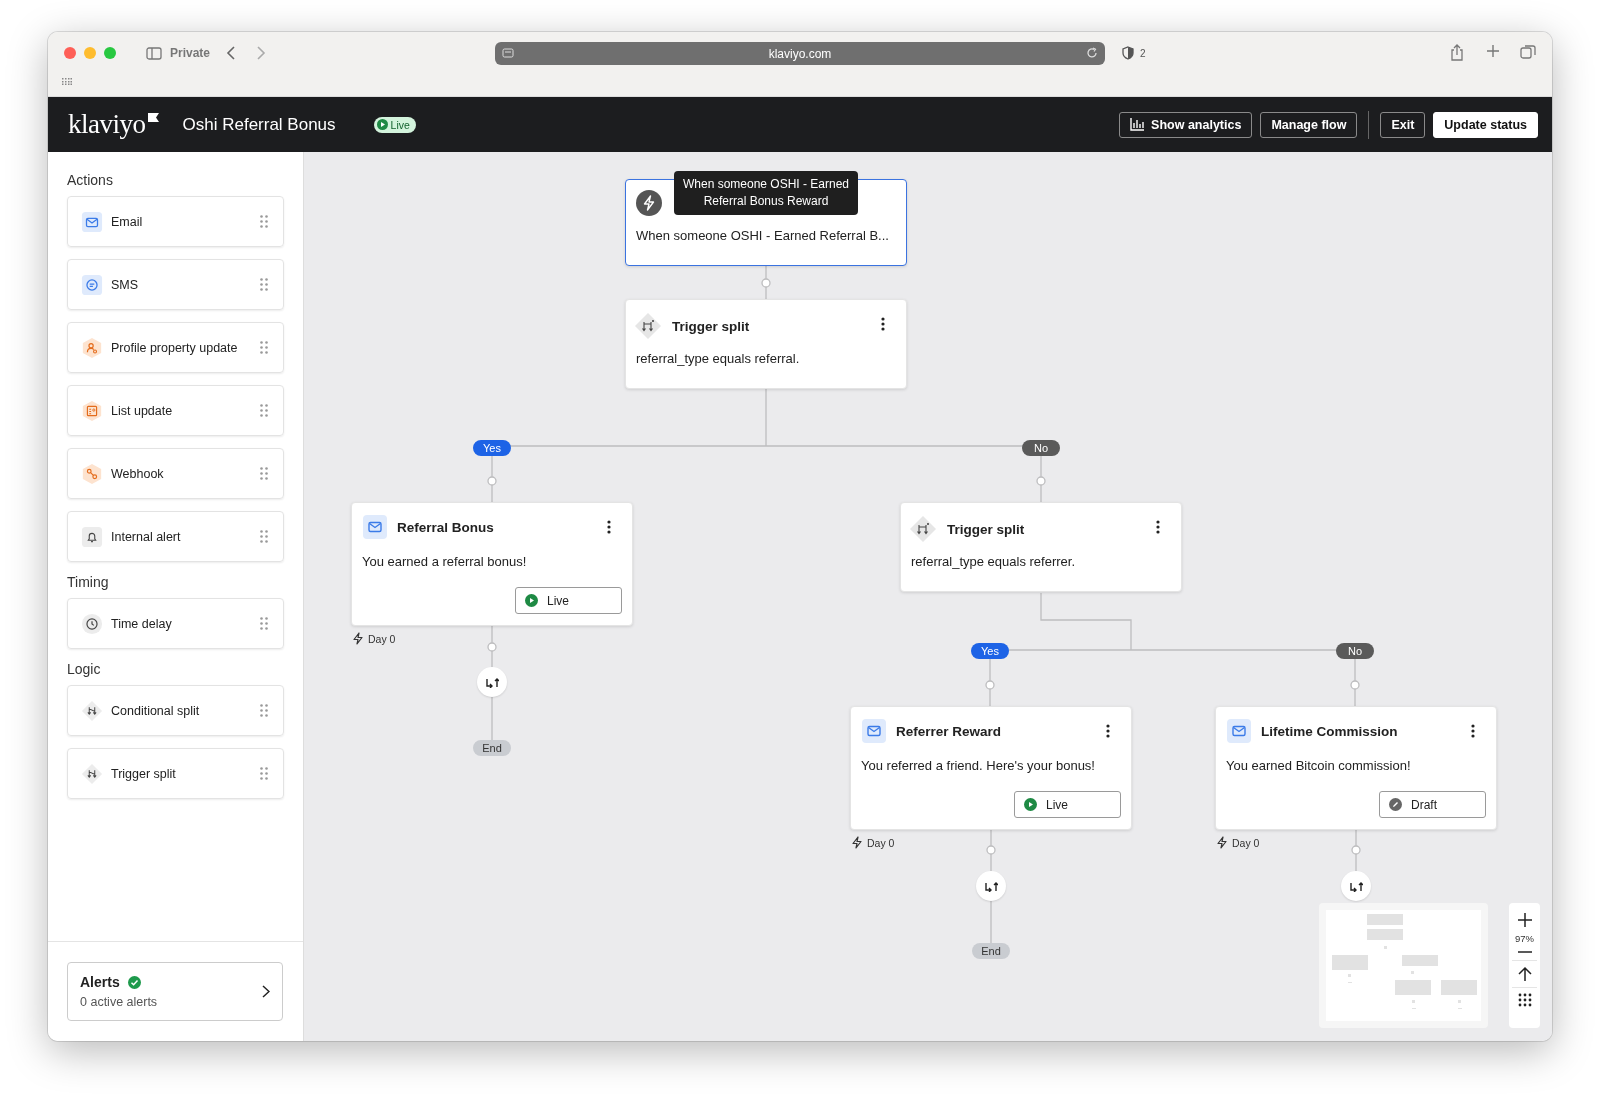 This screenshot has height=1105, width=1600. I want to click on update-status-button: Update status, so click(1485, 124).